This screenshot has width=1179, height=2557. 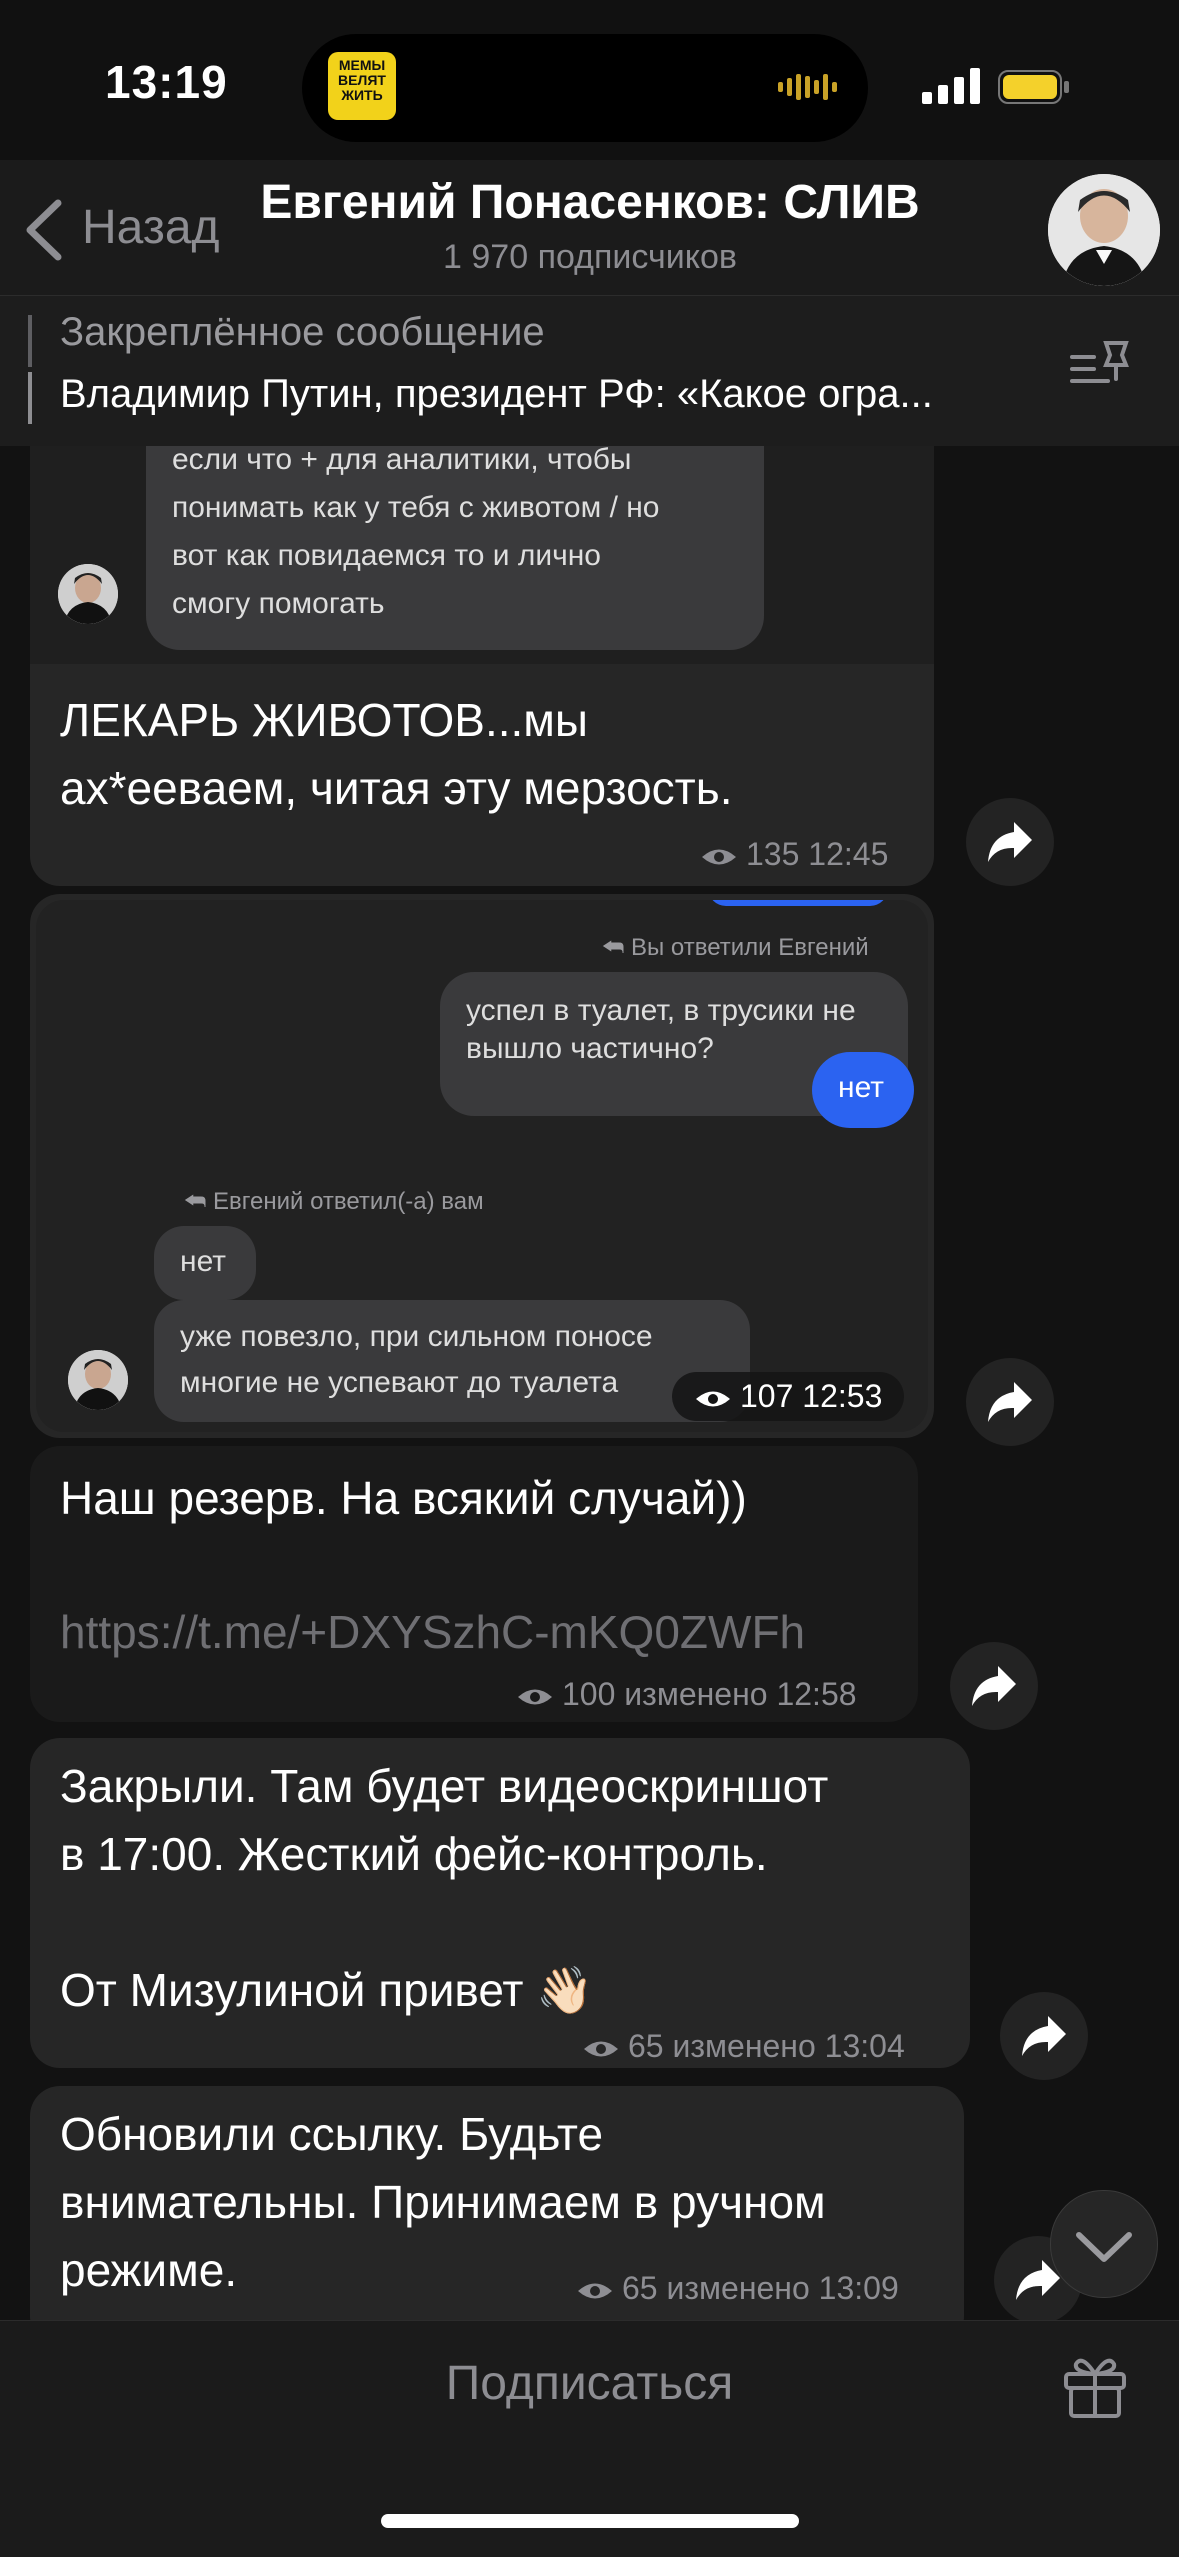 What do you see at coordinates (686, 1694) in the screenshot?
I see `message-meta: 100 изменено 12:58` at bounding box center [686, 1694].